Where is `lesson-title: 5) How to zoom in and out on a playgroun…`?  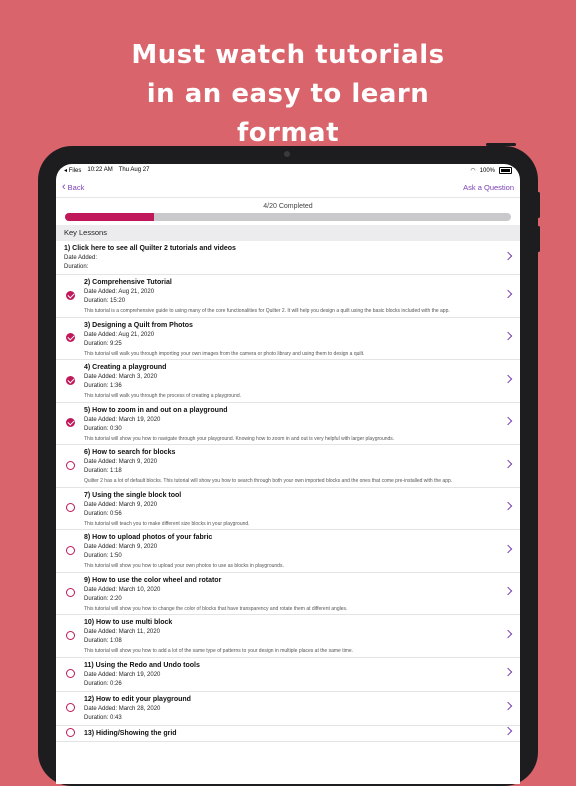 lesson-title: 5) How to zoom in and out on a playgroun… is located at coordinates (156, 410).